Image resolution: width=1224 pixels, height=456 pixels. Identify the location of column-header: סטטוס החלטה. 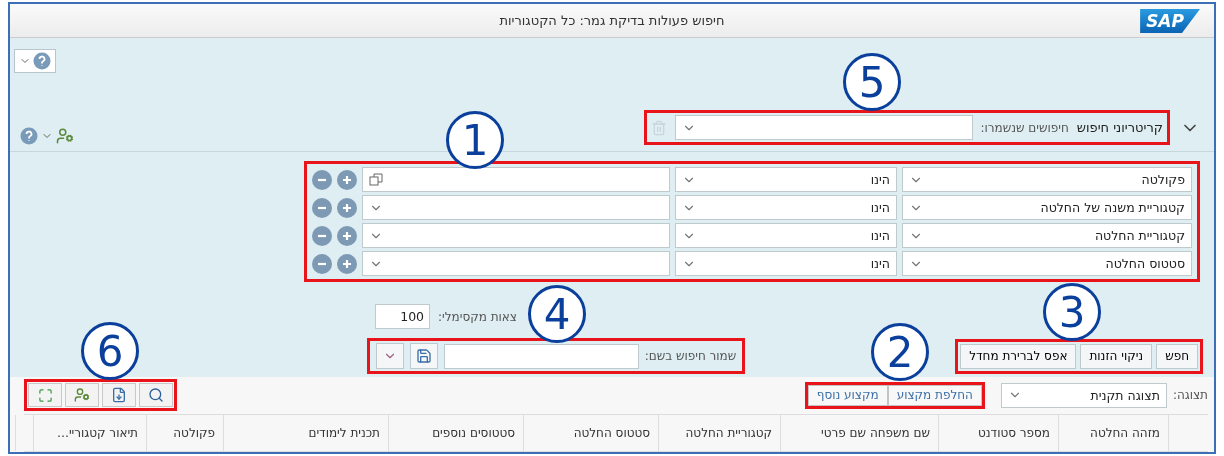
(590, 433).